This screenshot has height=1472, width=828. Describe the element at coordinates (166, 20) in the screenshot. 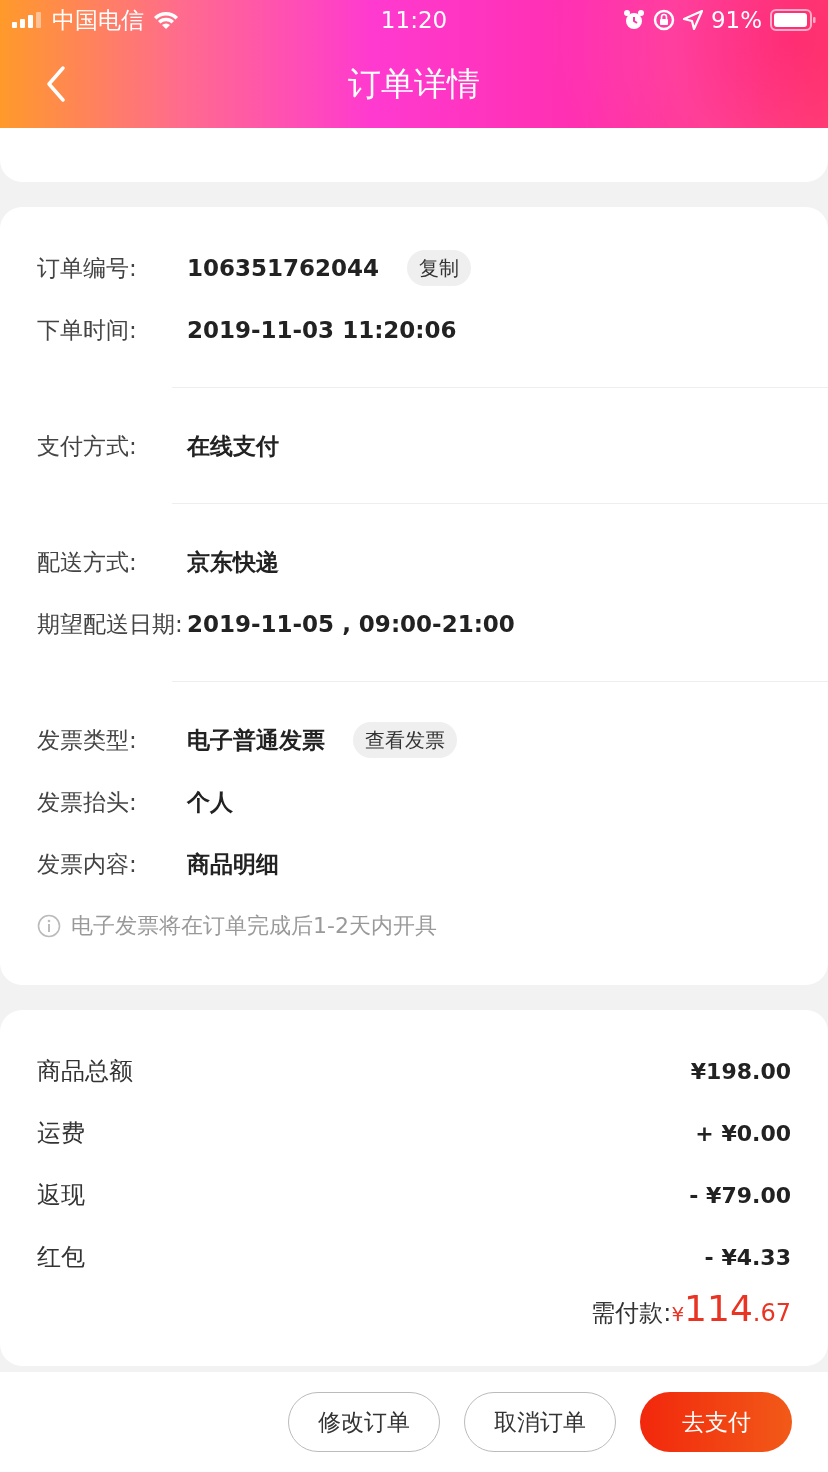

I see `wifi-icon` at that location.